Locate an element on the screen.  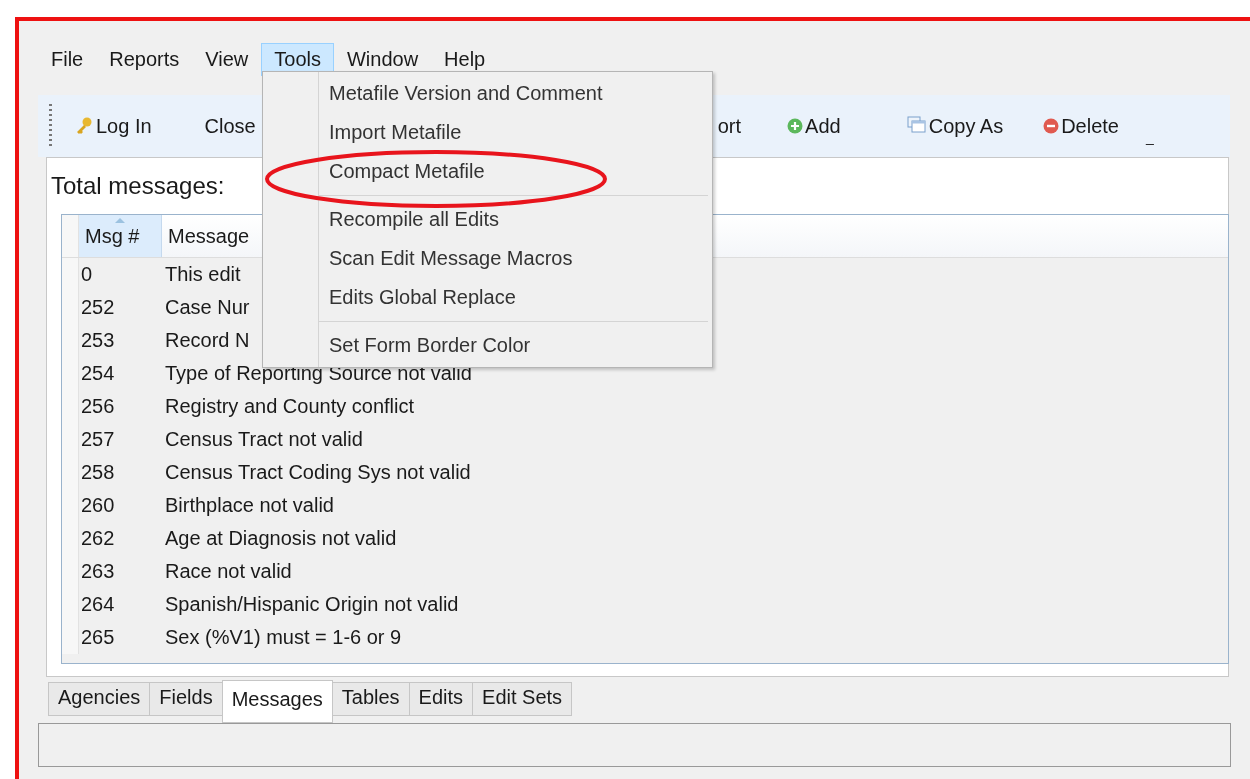
table-cell-text: 260 is located at coordinates (98, 505).